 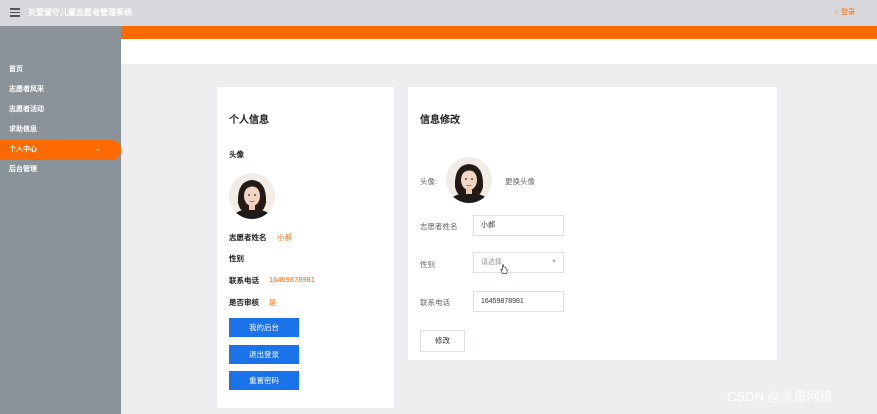 What do you see at coordinates (504, 269) in the screenshot?
I see `hand-cursor-icon` at bounding box center [504, 269].